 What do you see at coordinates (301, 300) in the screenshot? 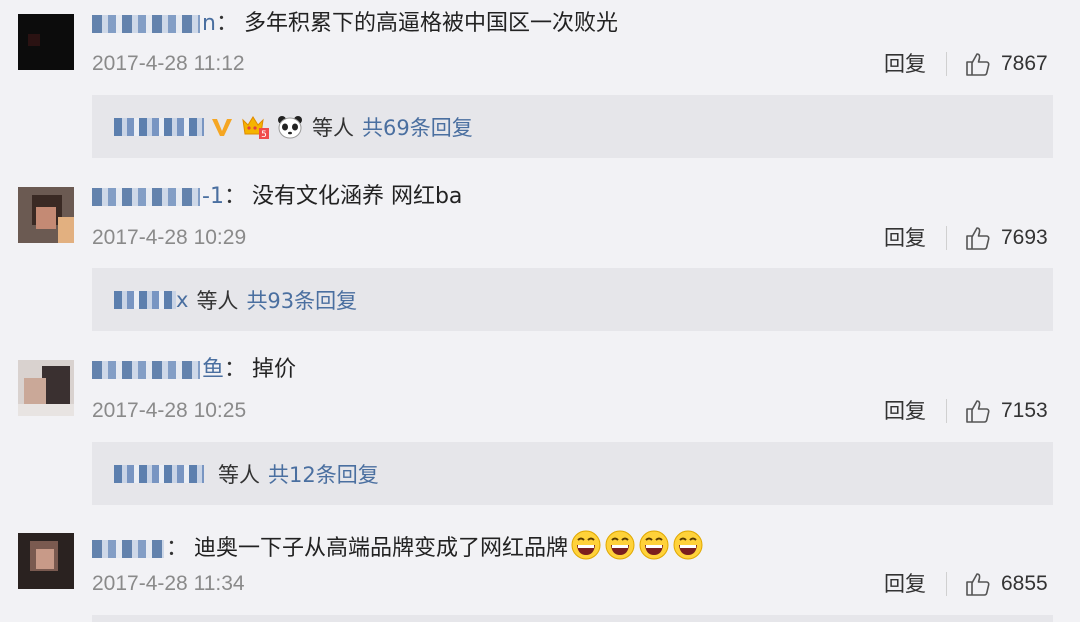
I see `reply-count-link: 共93条回复` at bounding box center [301, 300].